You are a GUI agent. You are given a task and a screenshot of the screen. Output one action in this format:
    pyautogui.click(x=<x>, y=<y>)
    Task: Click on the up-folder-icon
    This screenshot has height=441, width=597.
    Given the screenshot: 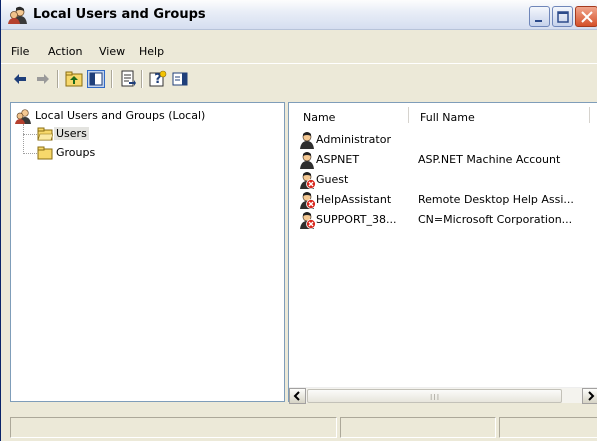 What is the action you would take?
    pyautogui.click(x=74, y=79)
    